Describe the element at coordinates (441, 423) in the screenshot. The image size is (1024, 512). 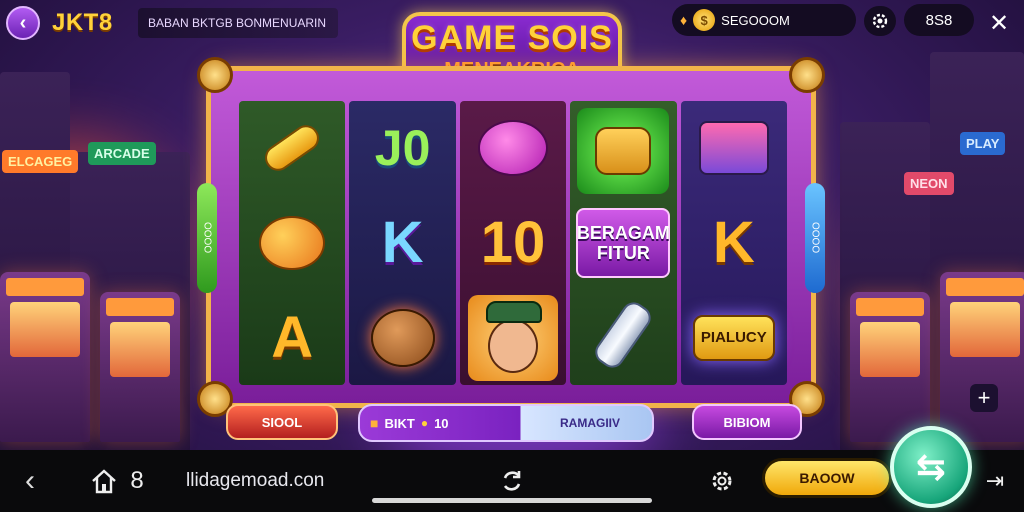
I see `bet-value: 10` at that location.